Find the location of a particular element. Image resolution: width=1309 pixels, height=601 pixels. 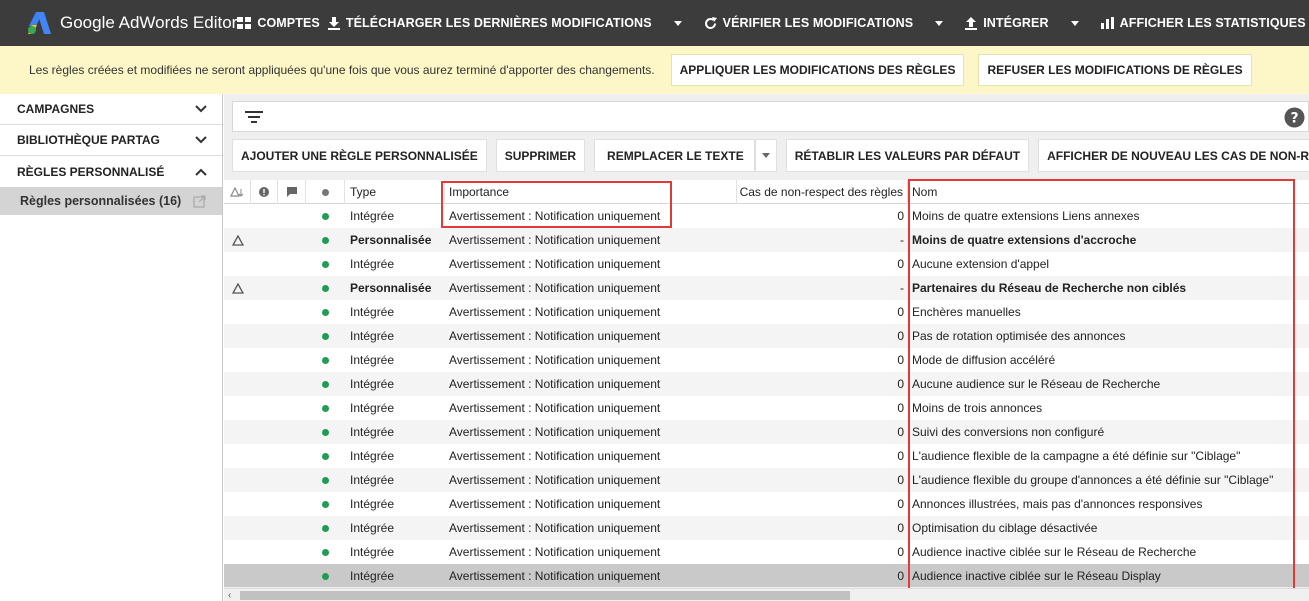

violations-cell: - is located at coordinates (902, 288).